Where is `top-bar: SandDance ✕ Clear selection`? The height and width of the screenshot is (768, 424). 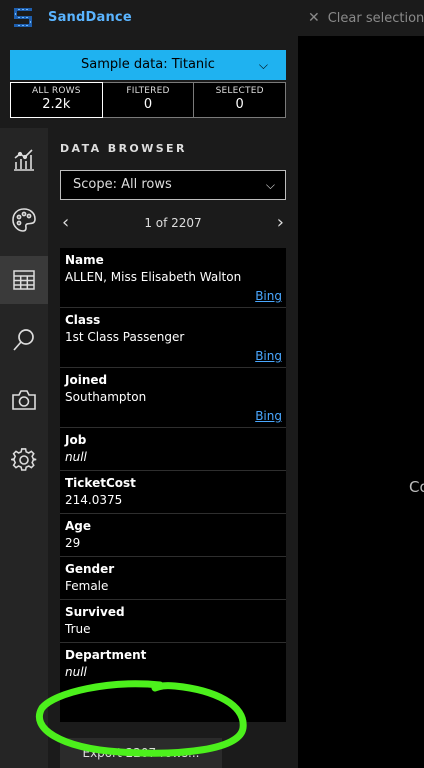 top-bar: SandDance ✕ Clear selection is located at coordinates (212, 18).